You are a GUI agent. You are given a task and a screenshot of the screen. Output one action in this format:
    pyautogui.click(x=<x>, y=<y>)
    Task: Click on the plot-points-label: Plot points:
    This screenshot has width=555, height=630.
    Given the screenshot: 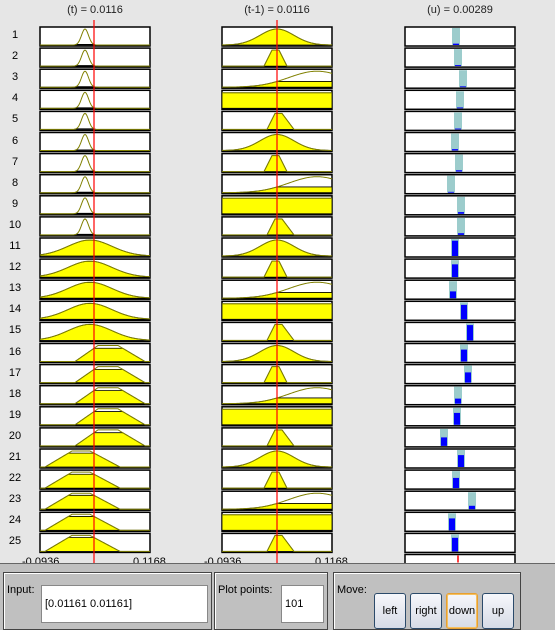 What is the action you would take?
    pyautogui.click(x=245, y=590)
    